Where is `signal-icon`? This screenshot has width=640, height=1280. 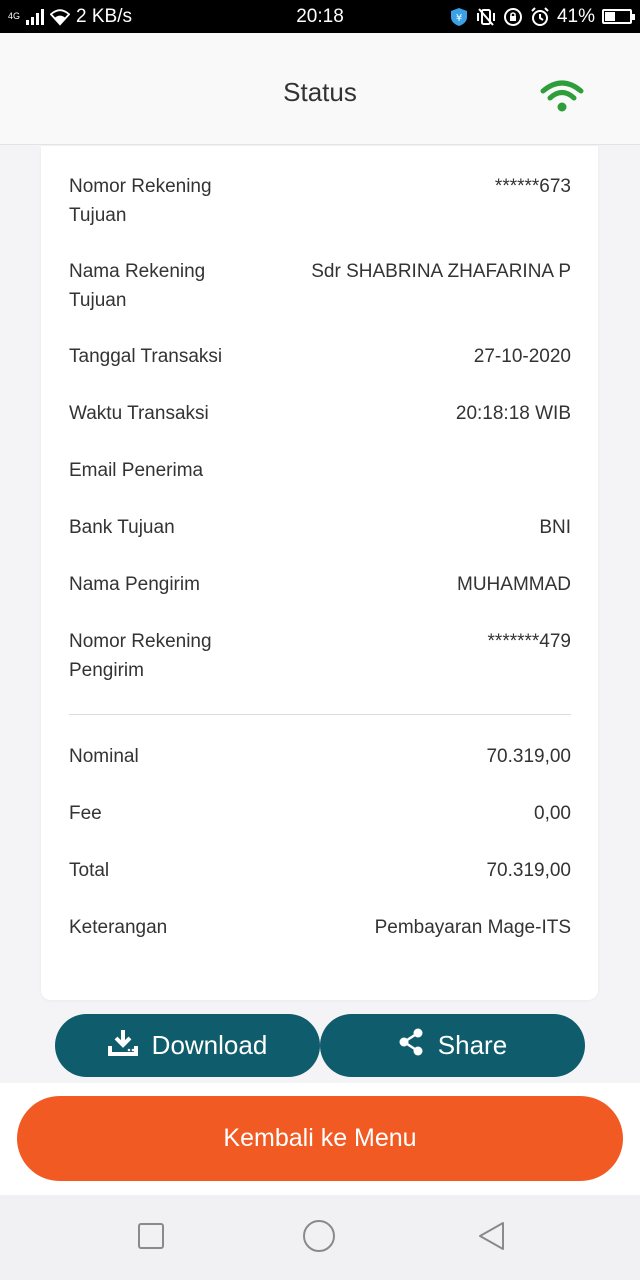
signal-icon is located at coordinates (35, 16).